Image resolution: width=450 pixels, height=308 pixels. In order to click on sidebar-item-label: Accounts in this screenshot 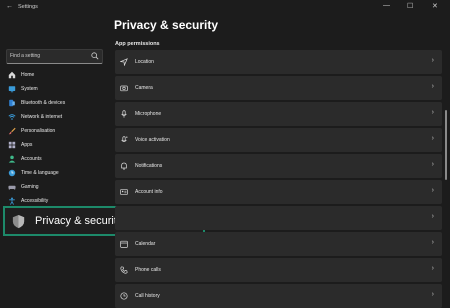, I will do `click(31, 159)`.